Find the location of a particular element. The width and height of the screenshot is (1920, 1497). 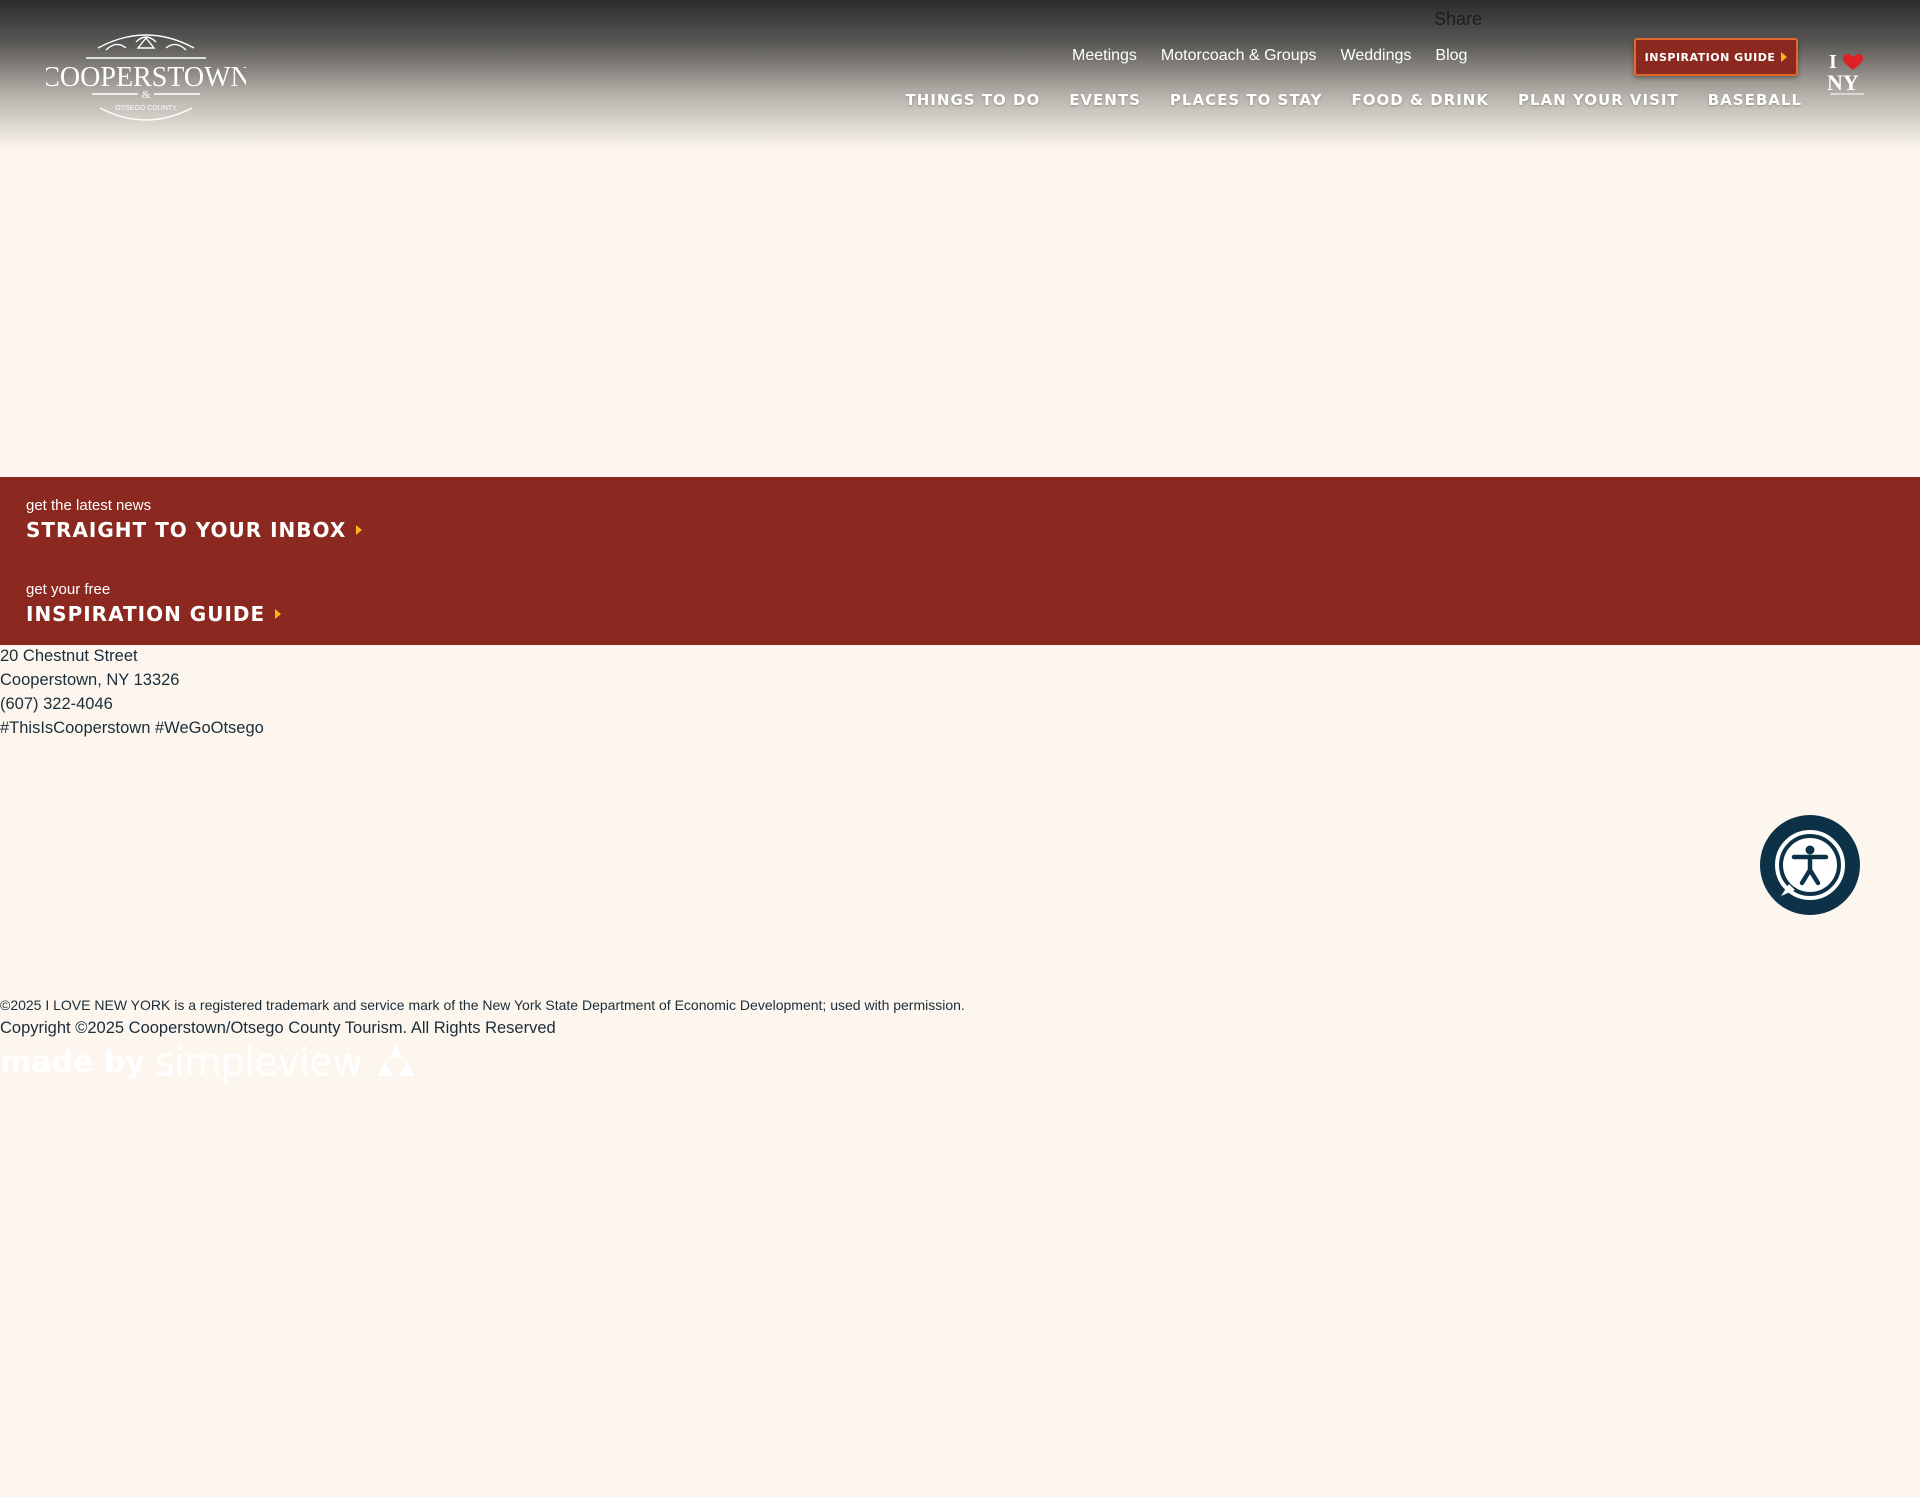

hashtags: #ThisIsCooperstown #WeGoOtsego is located at coordinates (132, 728).